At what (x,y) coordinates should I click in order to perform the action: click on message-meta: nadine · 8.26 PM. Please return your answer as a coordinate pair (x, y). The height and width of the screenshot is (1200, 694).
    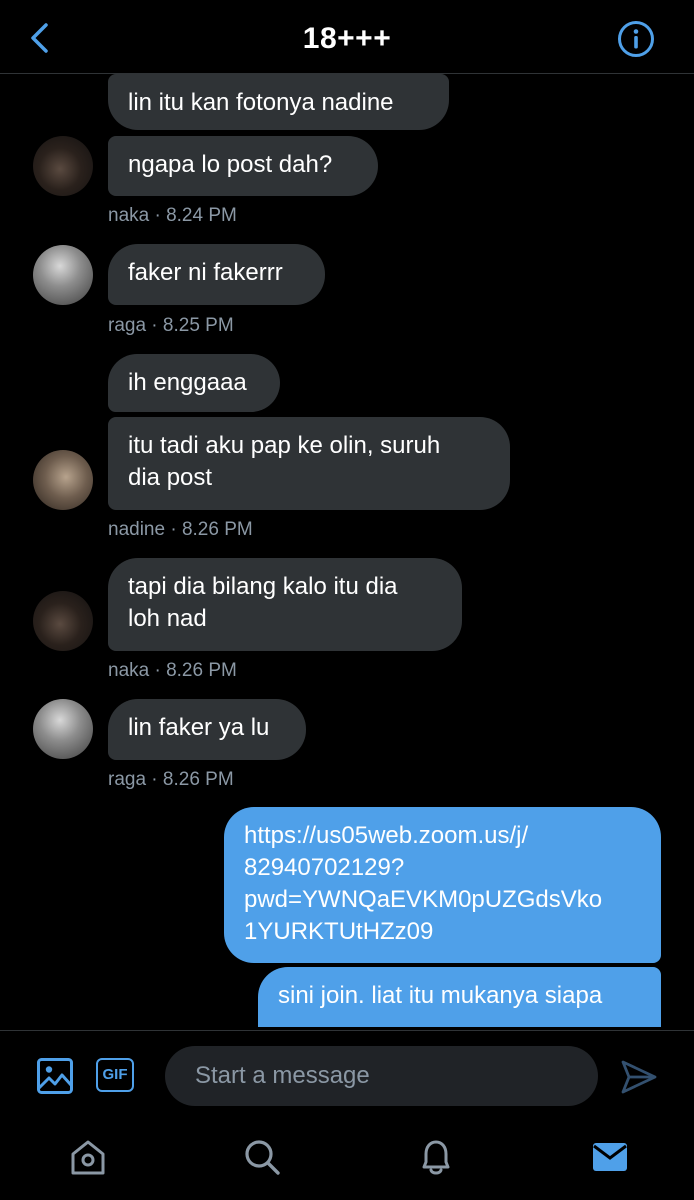
    Looking at the image, I should click on (180, 529).